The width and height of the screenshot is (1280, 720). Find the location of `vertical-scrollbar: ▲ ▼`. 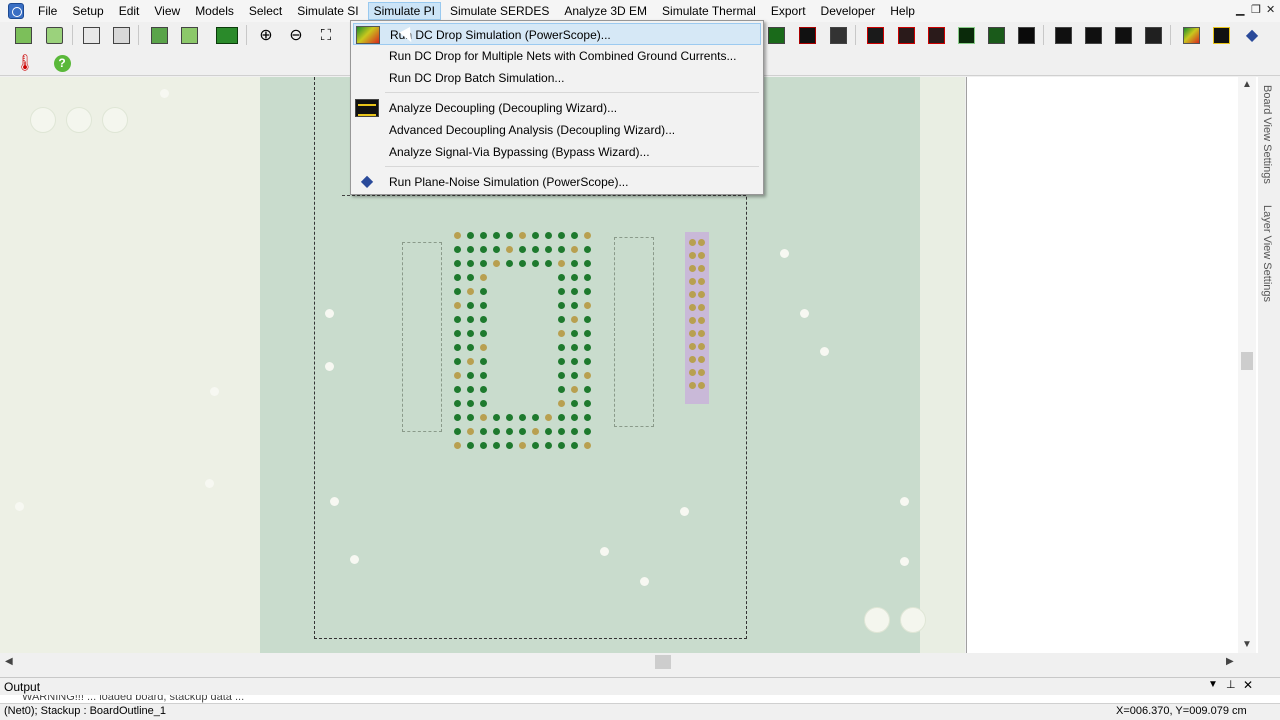

vertical-scrollbar: ▲ ▼ is located at coordinates (1247, 365).